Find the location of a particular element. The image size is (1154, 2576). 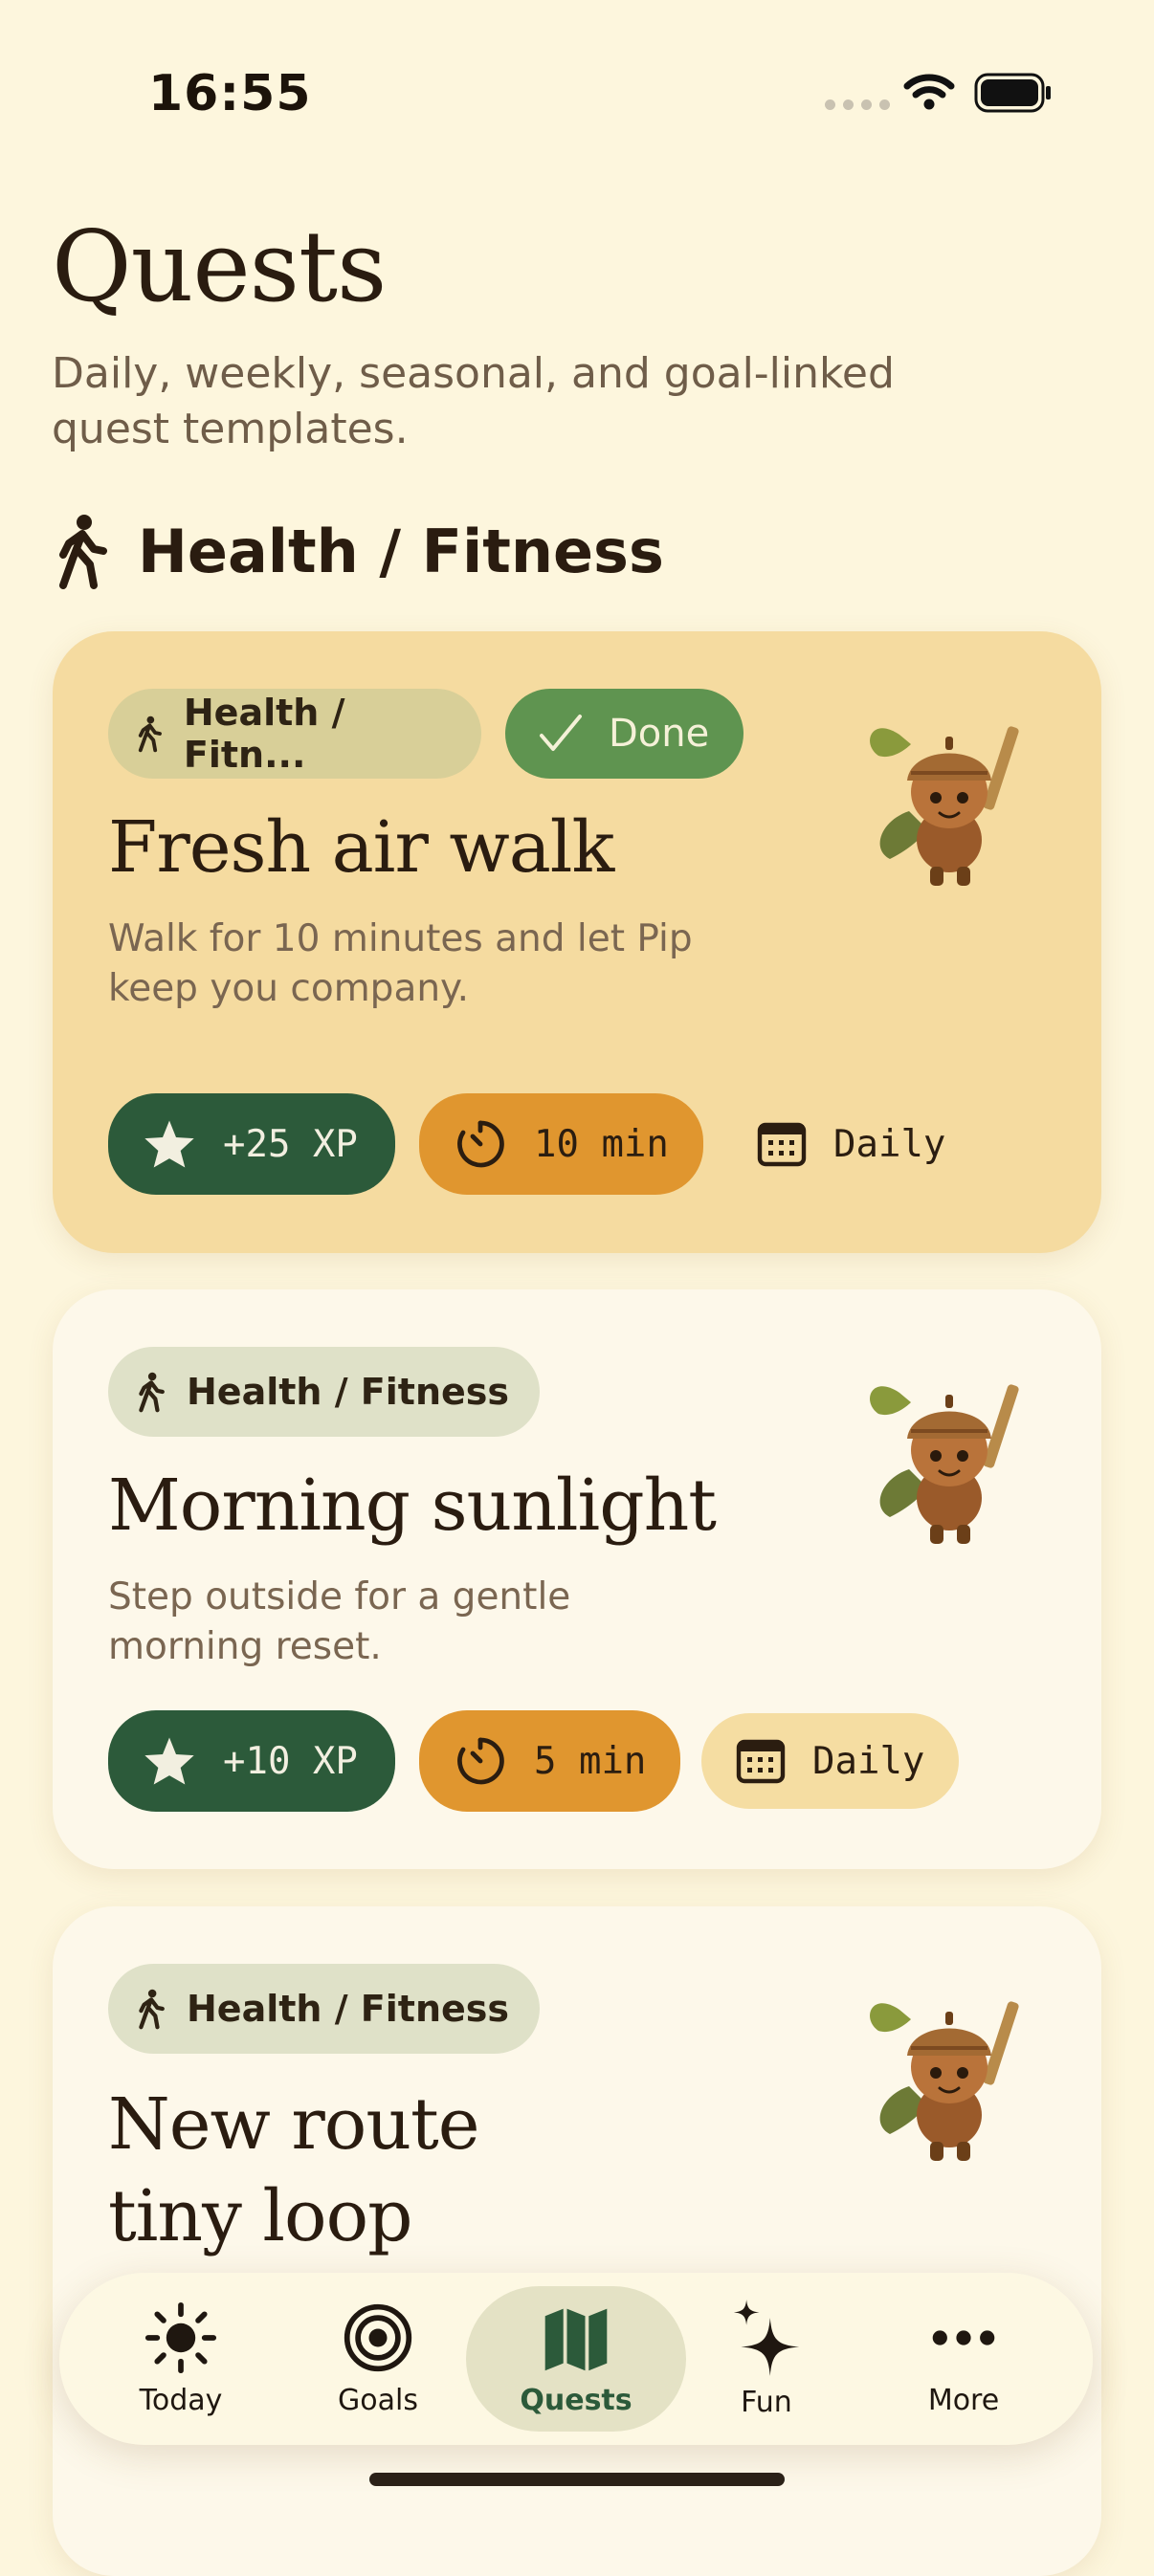

tab-goals: Goals is located at coordinates (378, 2359).